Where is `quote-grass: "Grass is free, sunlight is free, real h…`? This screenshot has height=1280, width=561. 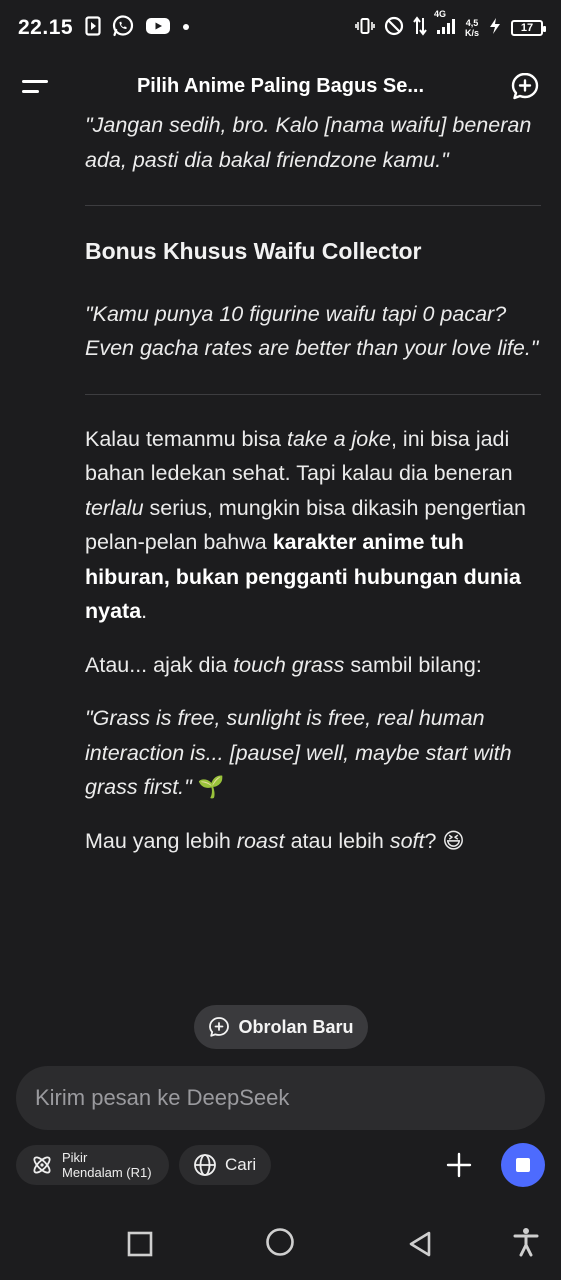
quote-grass: "Grass is free, sunlight is free, real h… is located at coordinates (298, 752).